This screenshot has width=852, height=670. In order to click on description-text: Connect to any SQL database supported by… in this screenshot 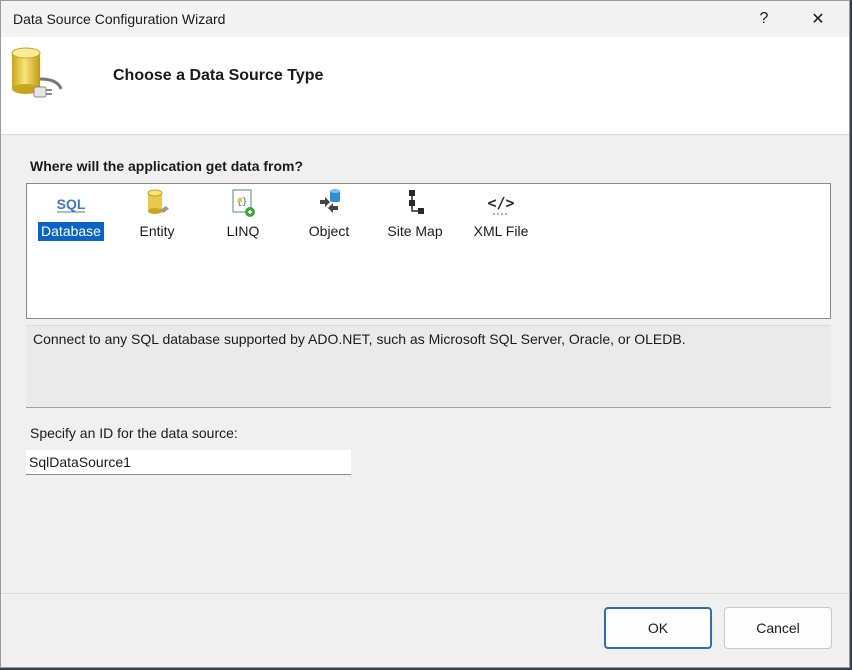, I will do `click(359, 339)`.